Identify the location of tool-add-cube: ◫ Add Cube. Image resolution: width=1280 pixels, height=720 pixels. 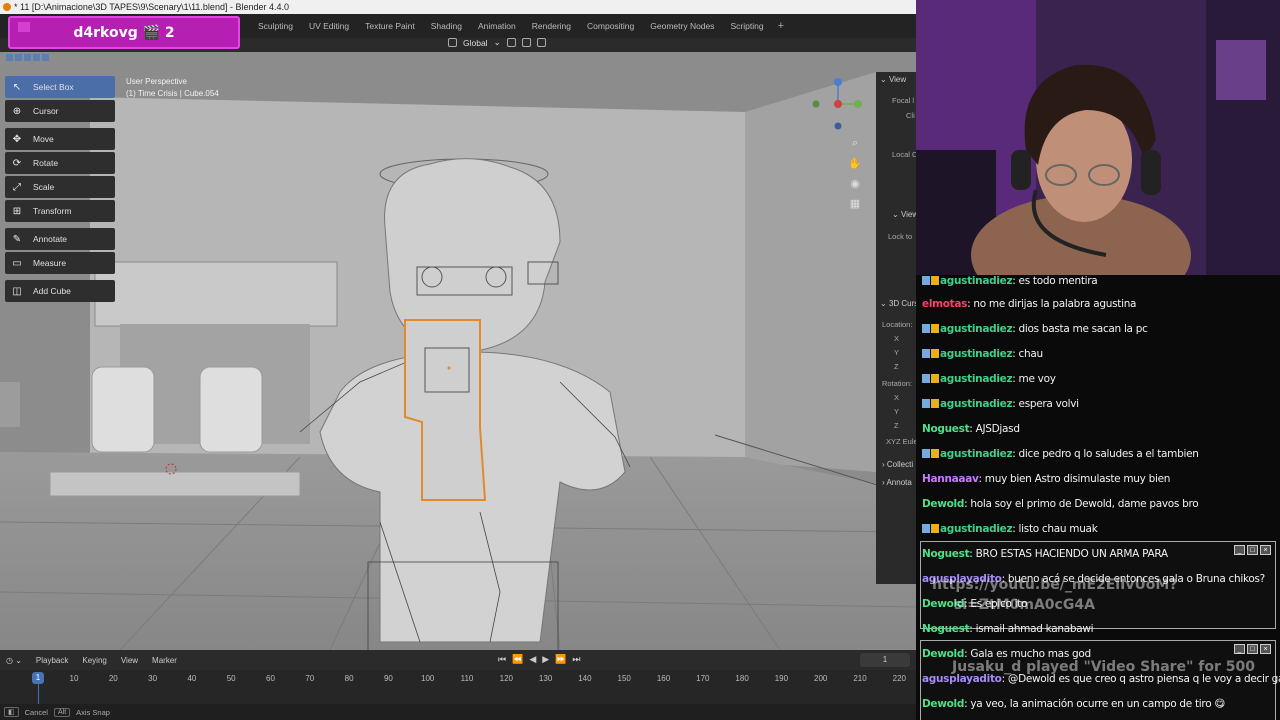
(60, 291).